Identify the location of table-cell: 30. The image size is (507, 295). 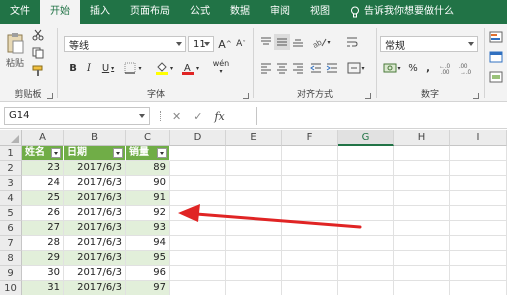
(43, 273).